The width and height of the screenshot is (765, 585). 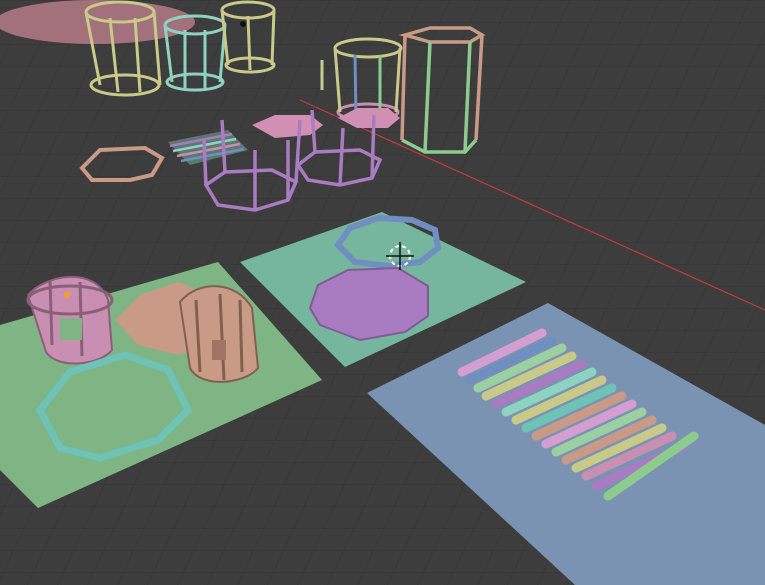 What do you see at coordinates (219, 334) in the screenshot?
I see `tube-peach` at bounding box center [219, 334].